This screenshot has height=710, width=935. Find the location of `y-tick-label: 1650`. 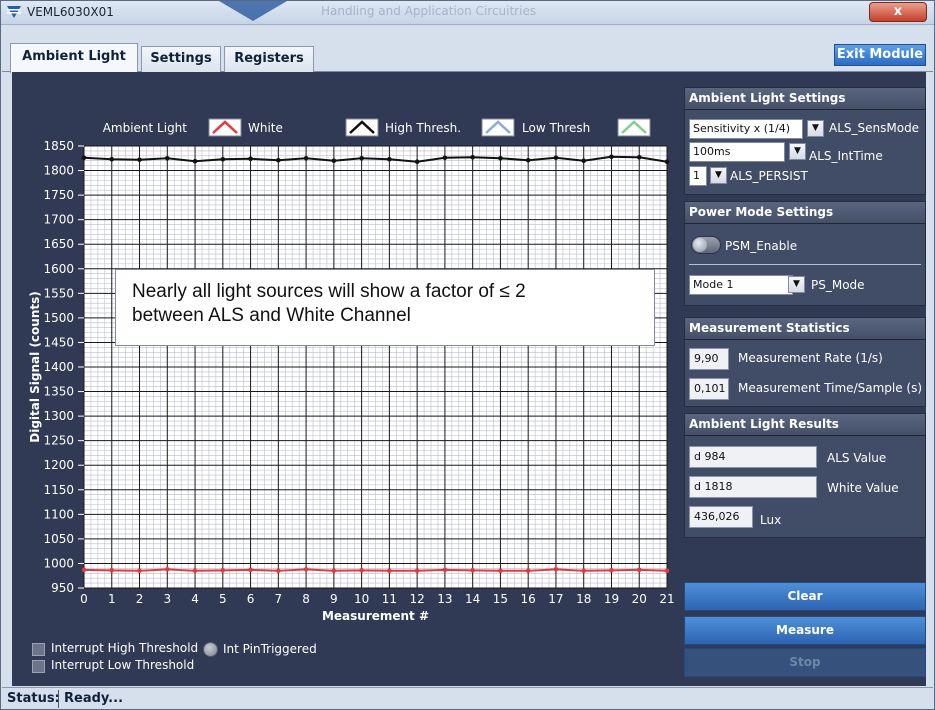

y-tick-label: 1650 is located at coordinates (58, 244).